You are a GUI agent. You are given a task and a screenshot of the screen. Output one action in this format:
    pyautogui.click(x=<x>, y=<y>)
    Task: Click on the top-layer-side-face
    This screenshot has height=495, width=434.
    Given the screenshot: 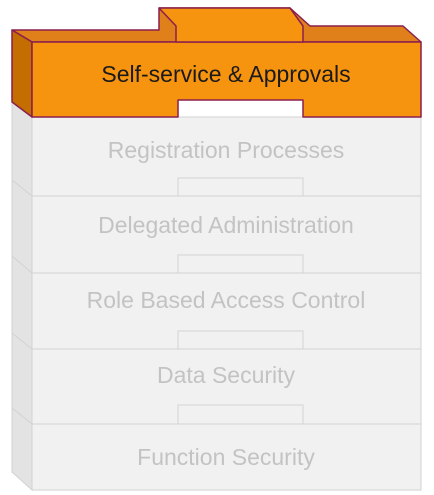 What is the action you would take?
    pyautogui.click(x=22, y=73)
    